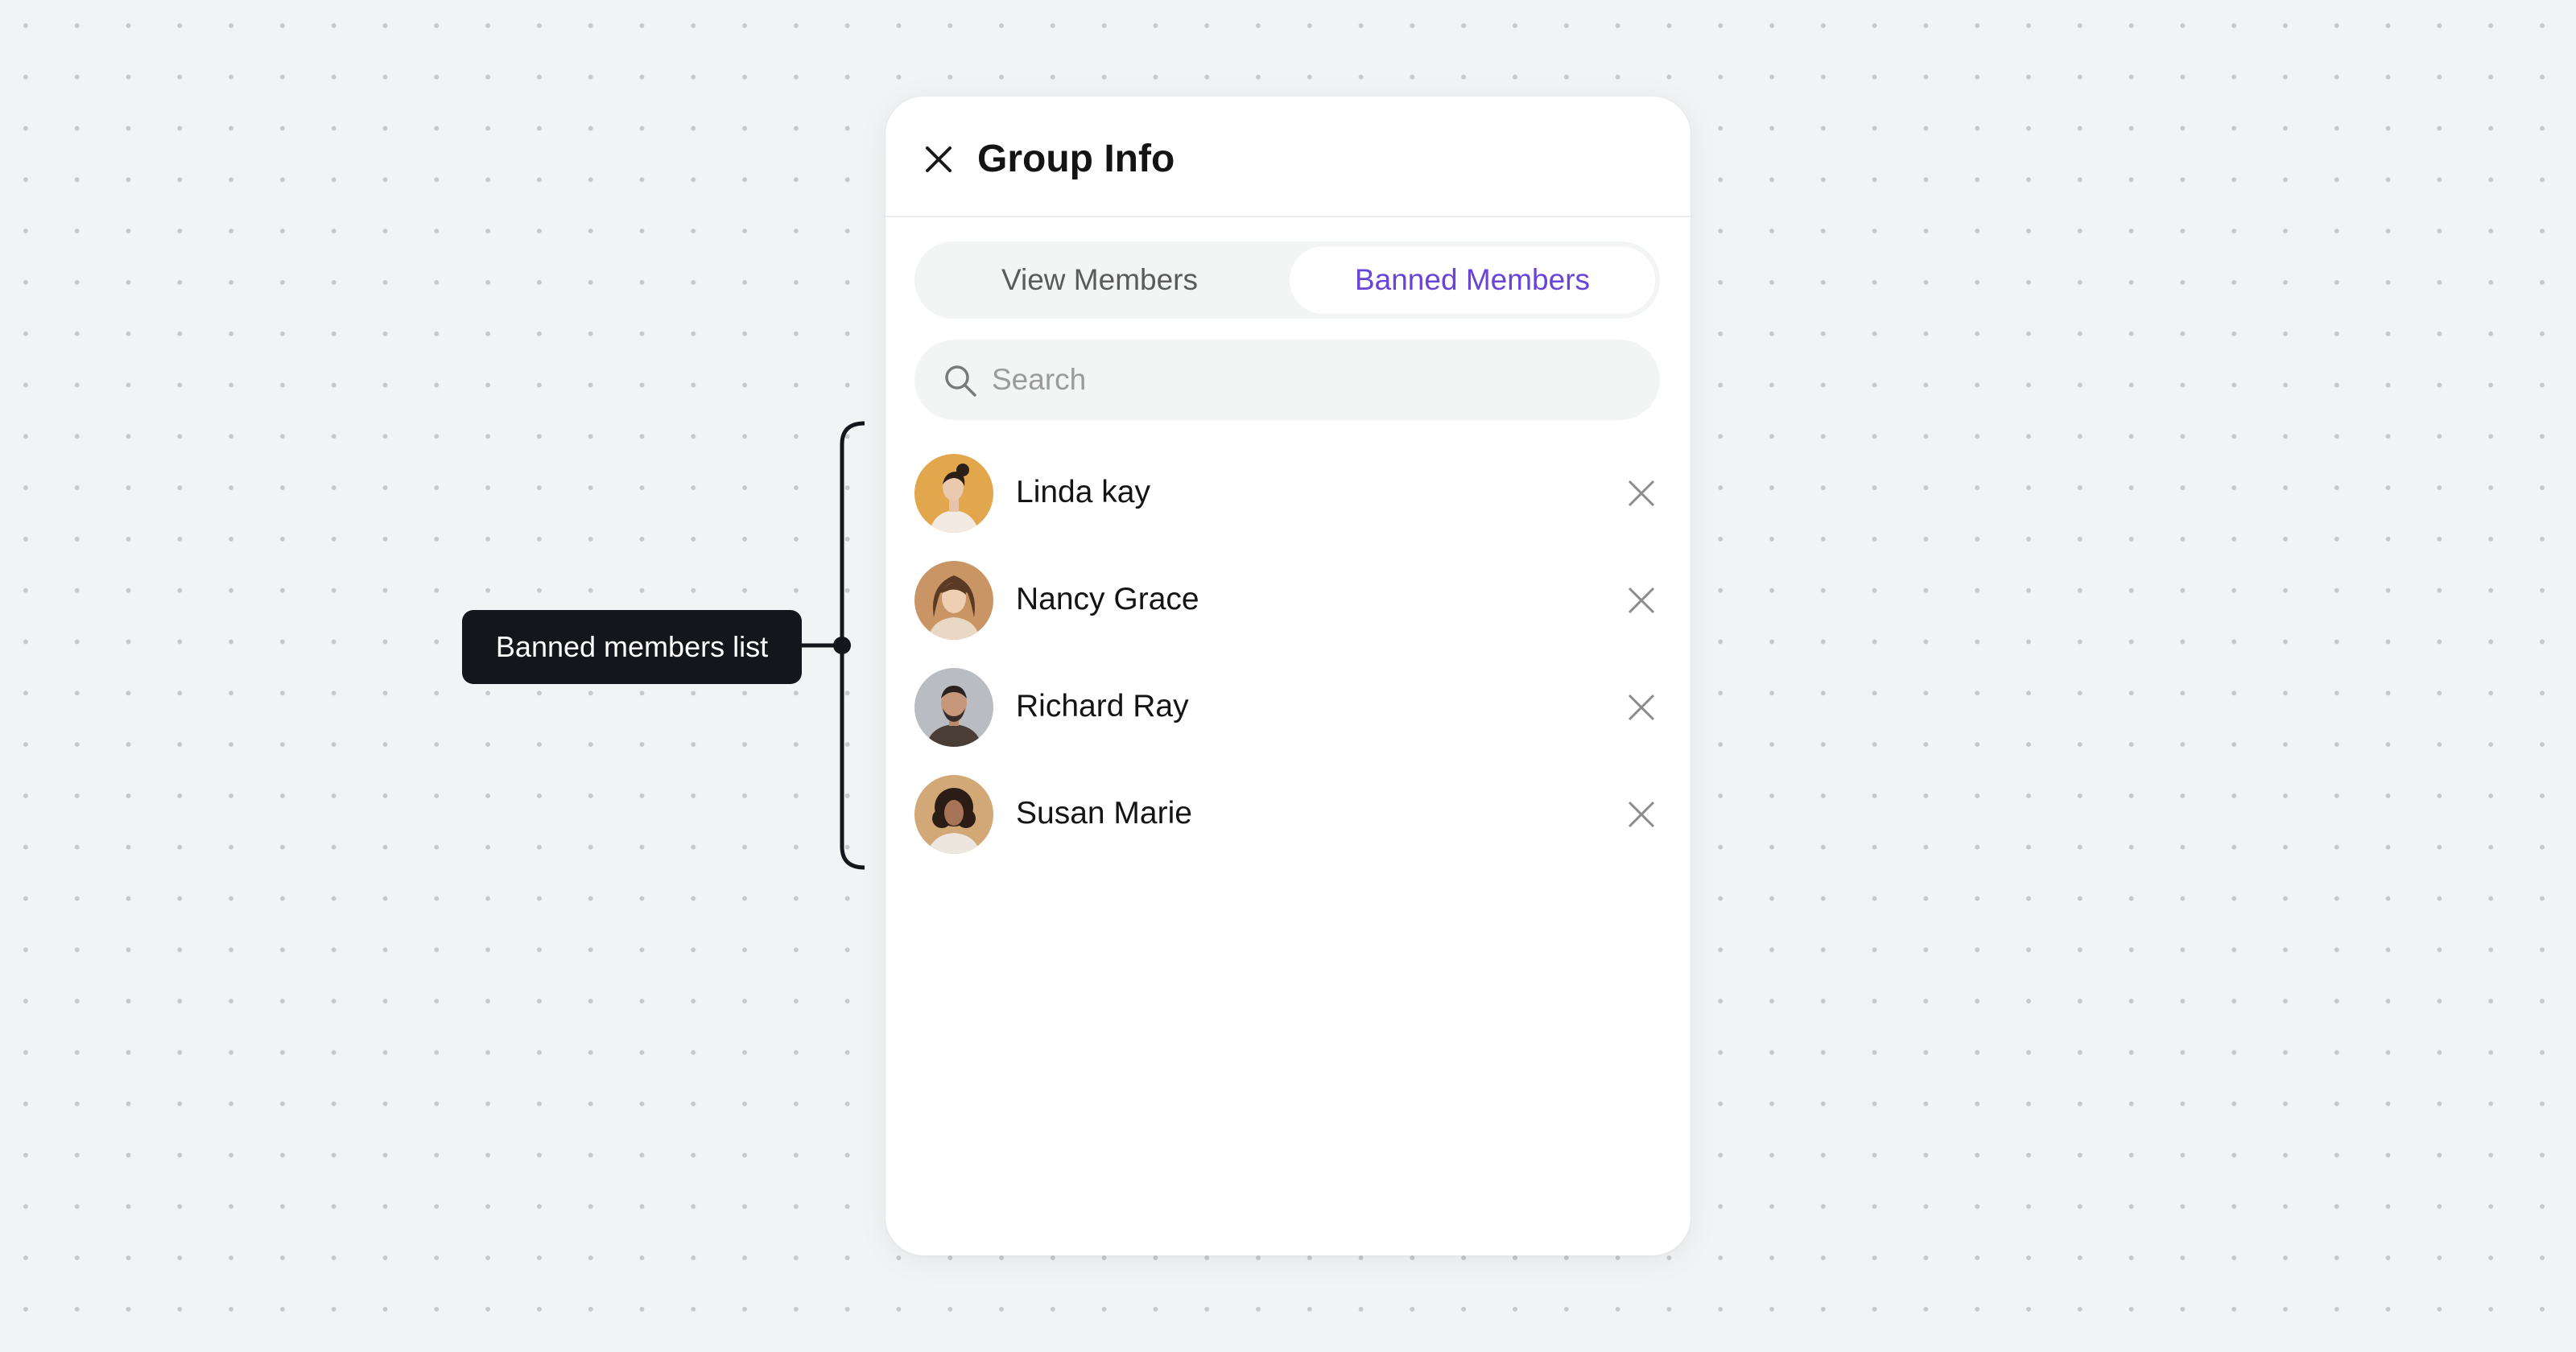 The image size is (2576, 1352). I want to click on member-name: Linda kay, so click(1083, 492).